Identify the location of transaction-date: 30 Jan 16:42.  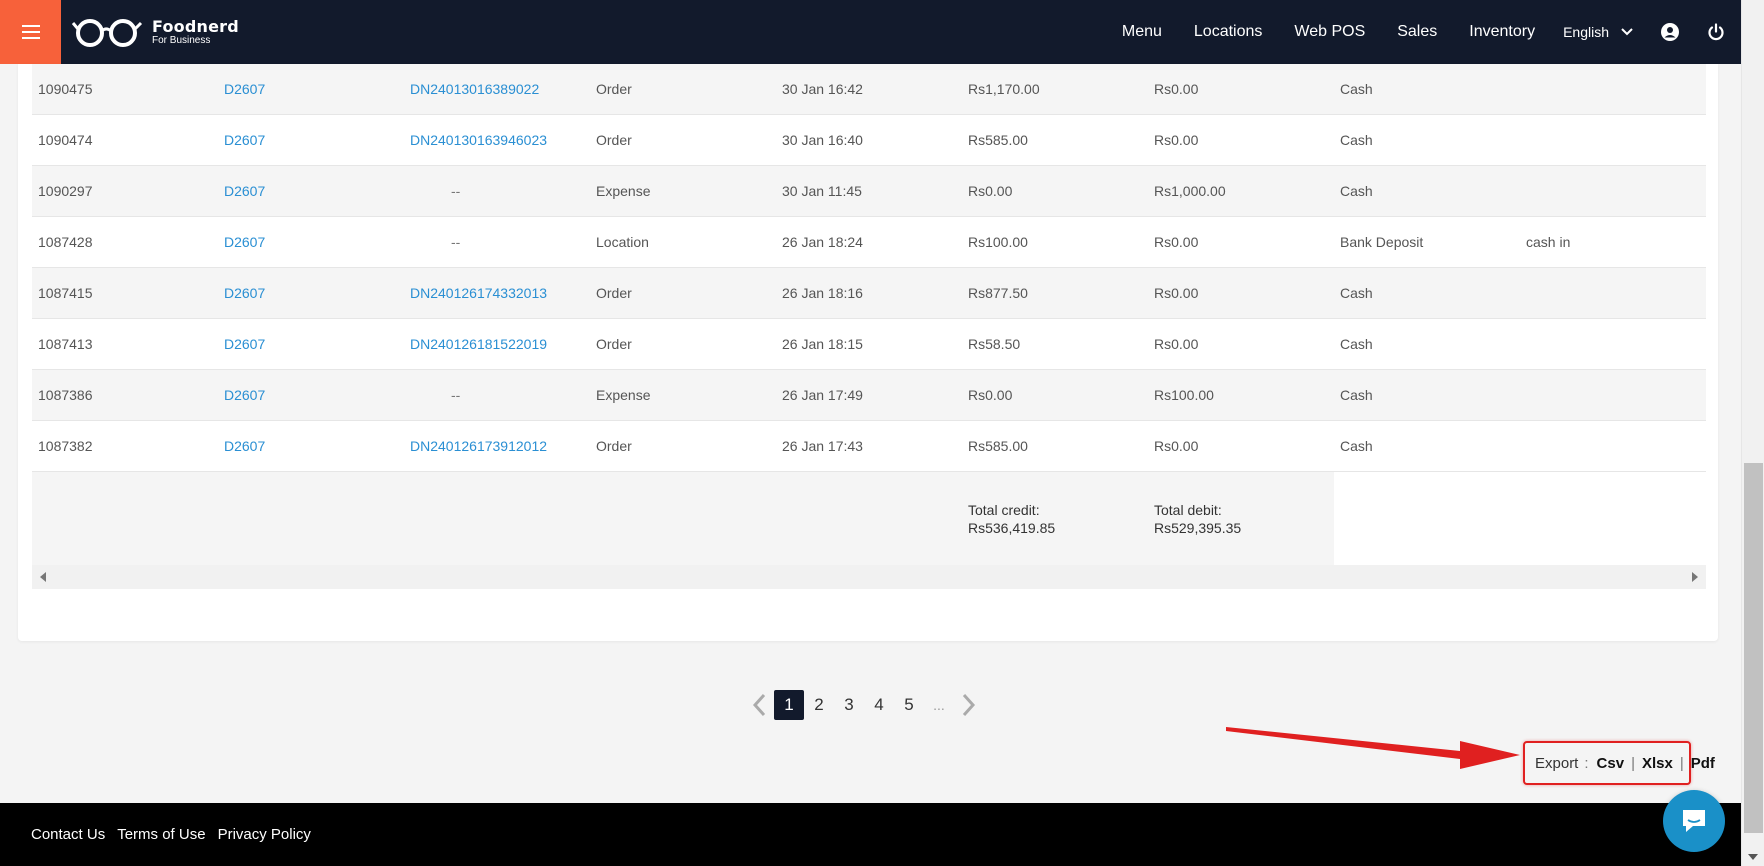
(822, 89).